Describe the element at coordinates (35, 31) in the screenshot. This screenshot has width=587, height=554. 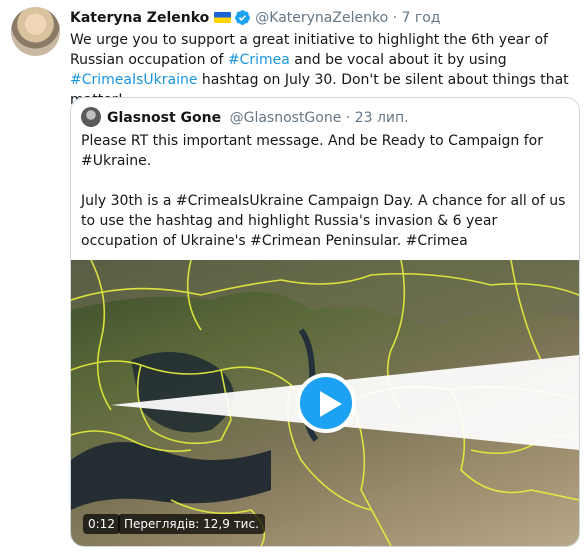
I see `avatar` at that location.